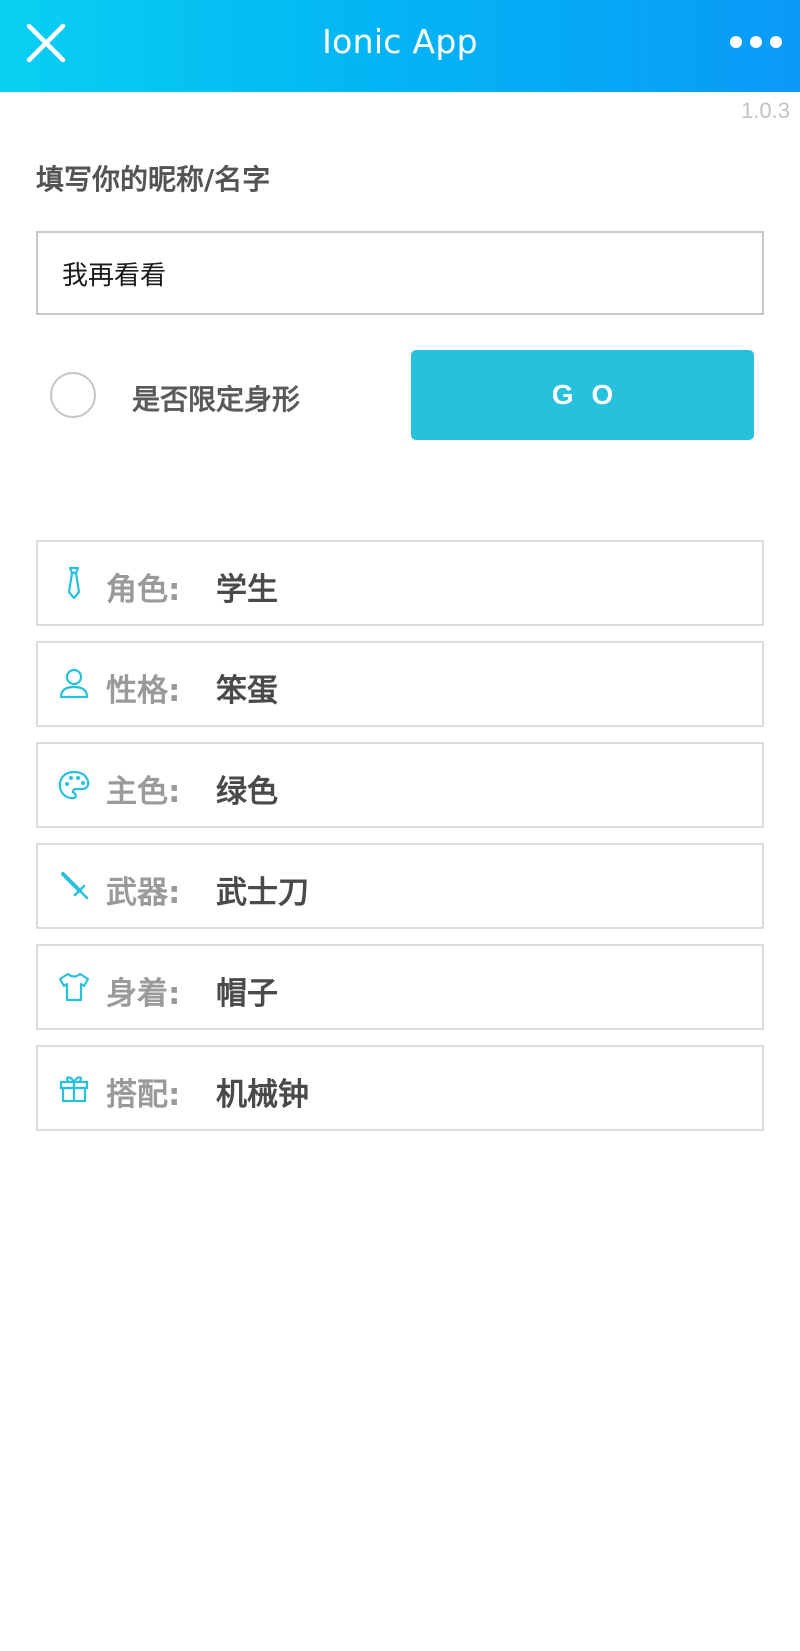 This screenshot has width=800, height=1651. What do you see at coordinates (216, 398) in the screenshot?
I see `limit-body-shape-label: 是否限定身形` at bounding box center [216, 398].